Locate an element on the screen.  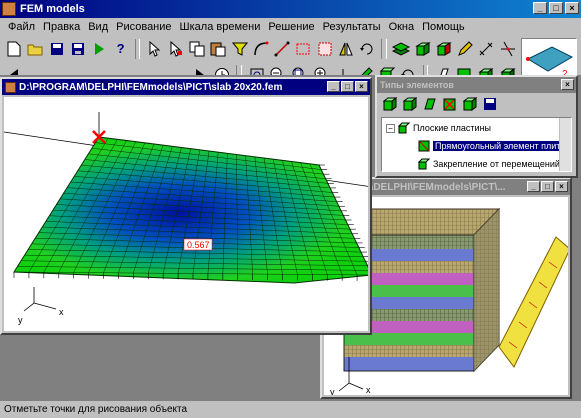
app-icon is located at coordinates (9, 9).